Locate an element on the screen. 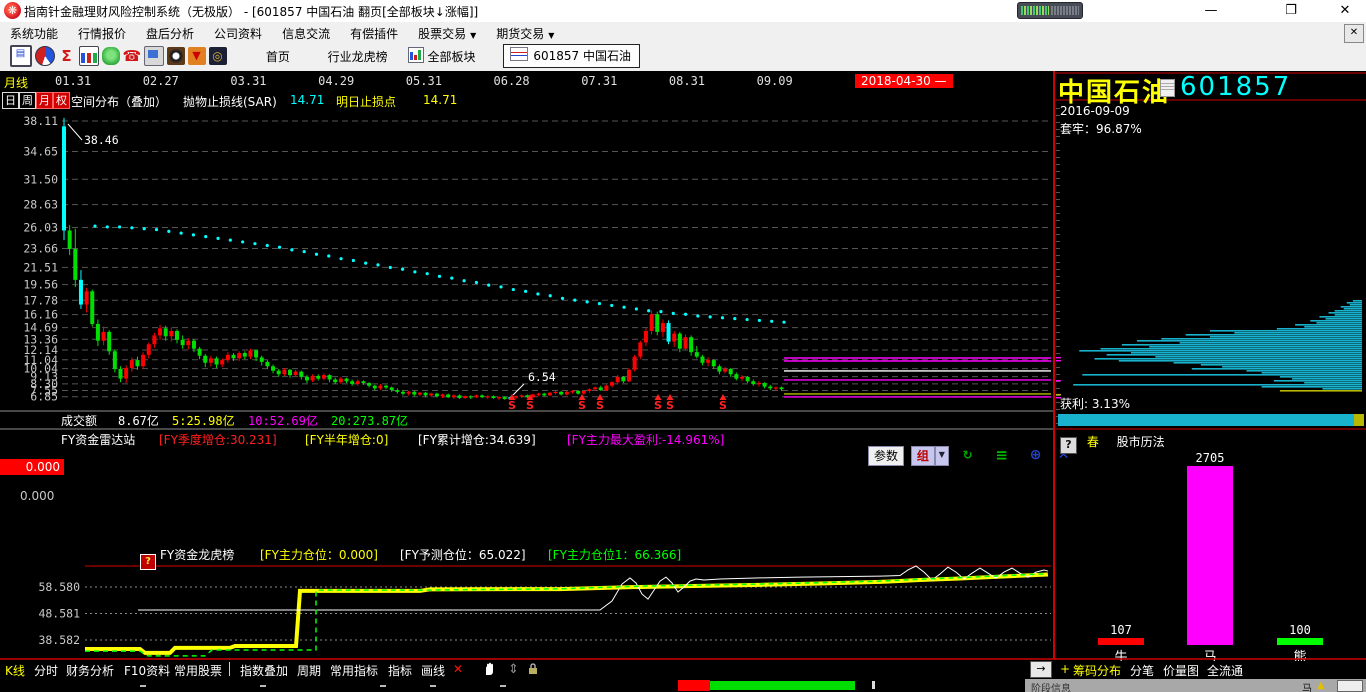 The width and height of the screenshot is (1366, 692). svg-text: 38.46 is located at coordinates (101, 140).